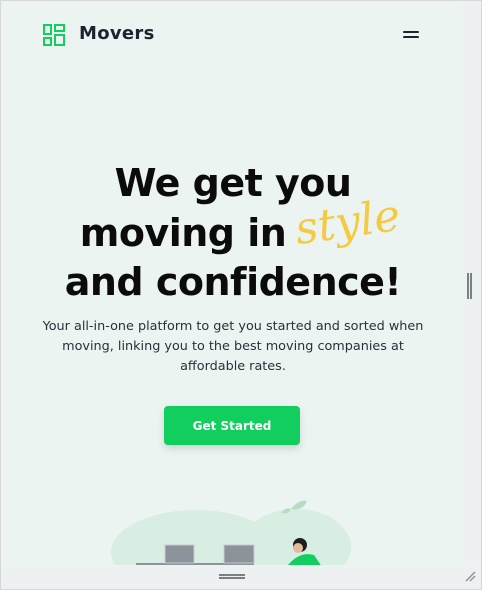 The width and height of the screenshot is (482, 590). Describe the element at coordinates (54, 35) in the screenshot. I see `logo-icon` at that location.